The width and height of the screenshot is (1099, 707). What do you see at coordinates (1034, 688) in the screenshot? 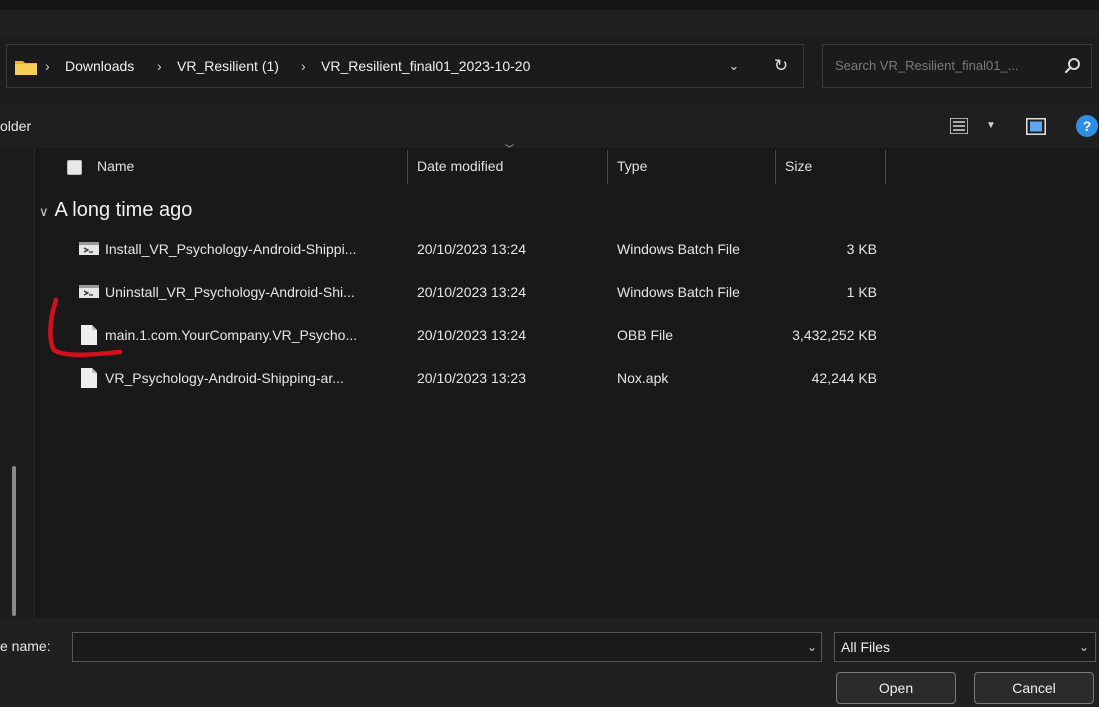
I see `cancel-button: Cancel` at bounding box center [1034, 688].